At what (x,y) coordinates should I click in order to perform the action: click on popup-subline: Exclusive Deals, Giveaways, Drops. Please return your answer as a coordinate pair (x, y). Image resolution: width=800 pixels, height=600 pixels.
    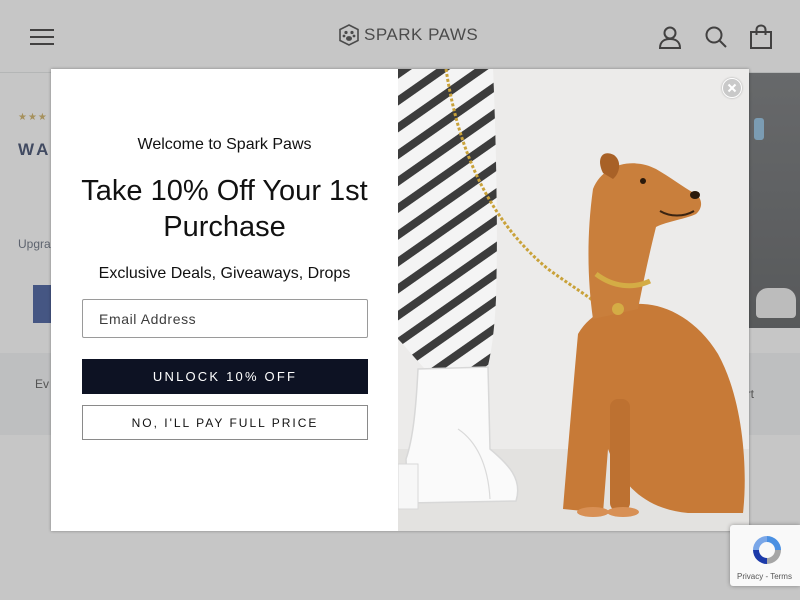
    Looking at the image, I should click on (224, 273).